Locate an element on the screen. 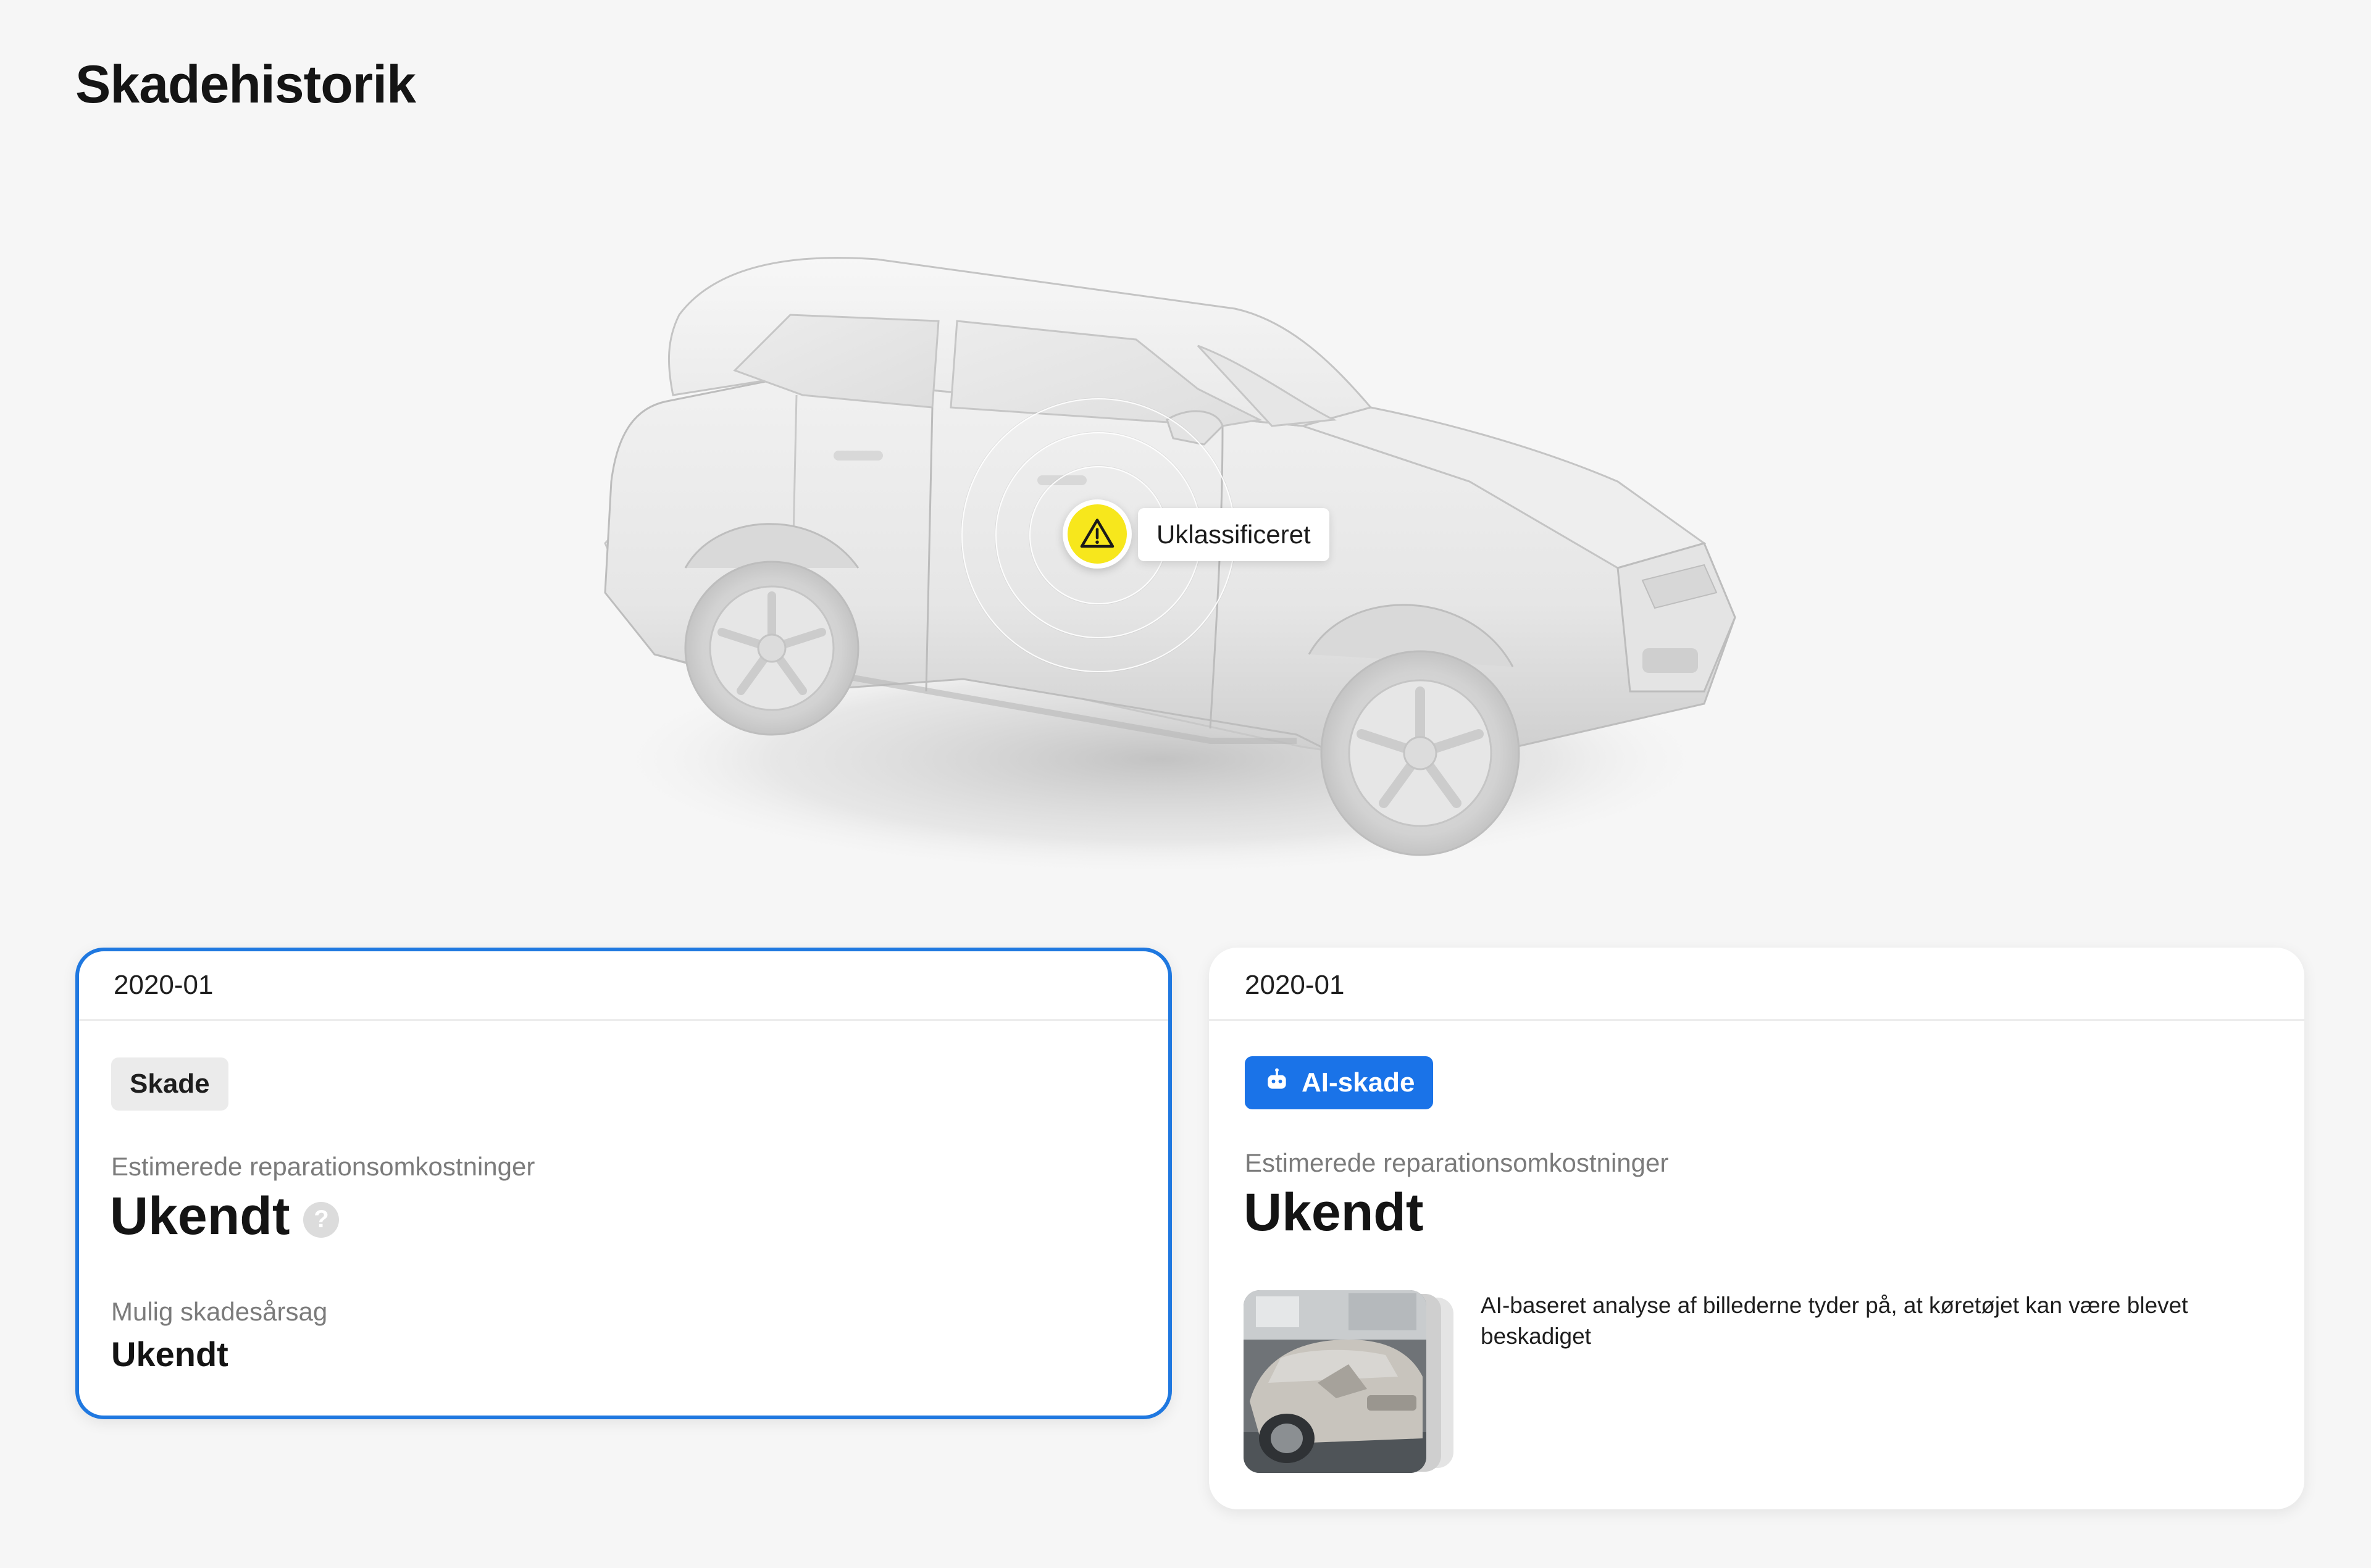 The width and height of the screenshot is (2371, 1568). cost-value: Ukendt is located at coordinates (1334, 1212).